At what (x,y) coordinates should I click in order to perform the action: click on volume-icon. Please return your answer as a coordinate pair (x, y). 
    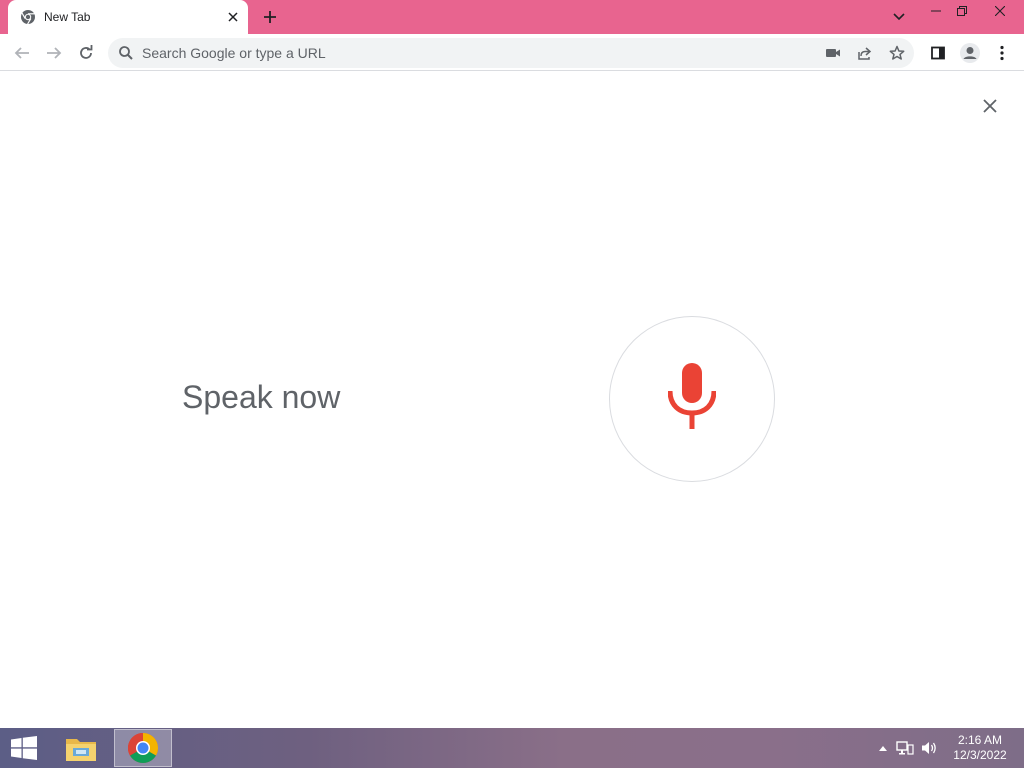
    Looking at the image, I should click on (929, 748).